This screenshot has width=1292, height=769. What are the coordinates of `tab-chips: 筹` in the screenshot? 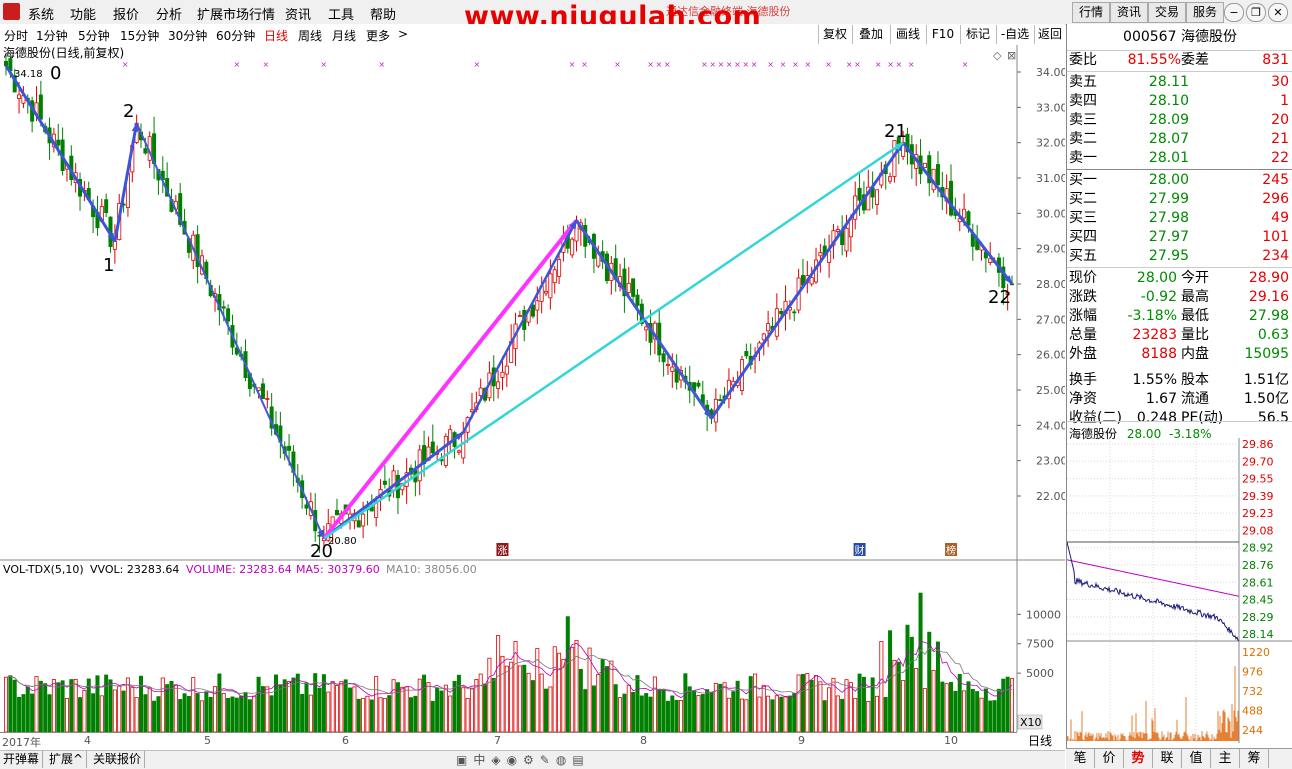 It's located at (1254, 758).